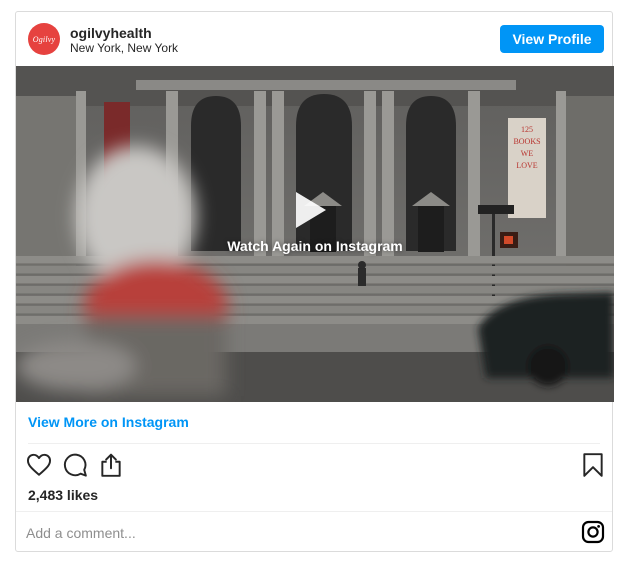 The height and width of the screenshot is (564, 626). What do you see at coordinates (111, 33) in the screenshot?
I see `username: ogilvyhealth` at bounding box center [111, 33].